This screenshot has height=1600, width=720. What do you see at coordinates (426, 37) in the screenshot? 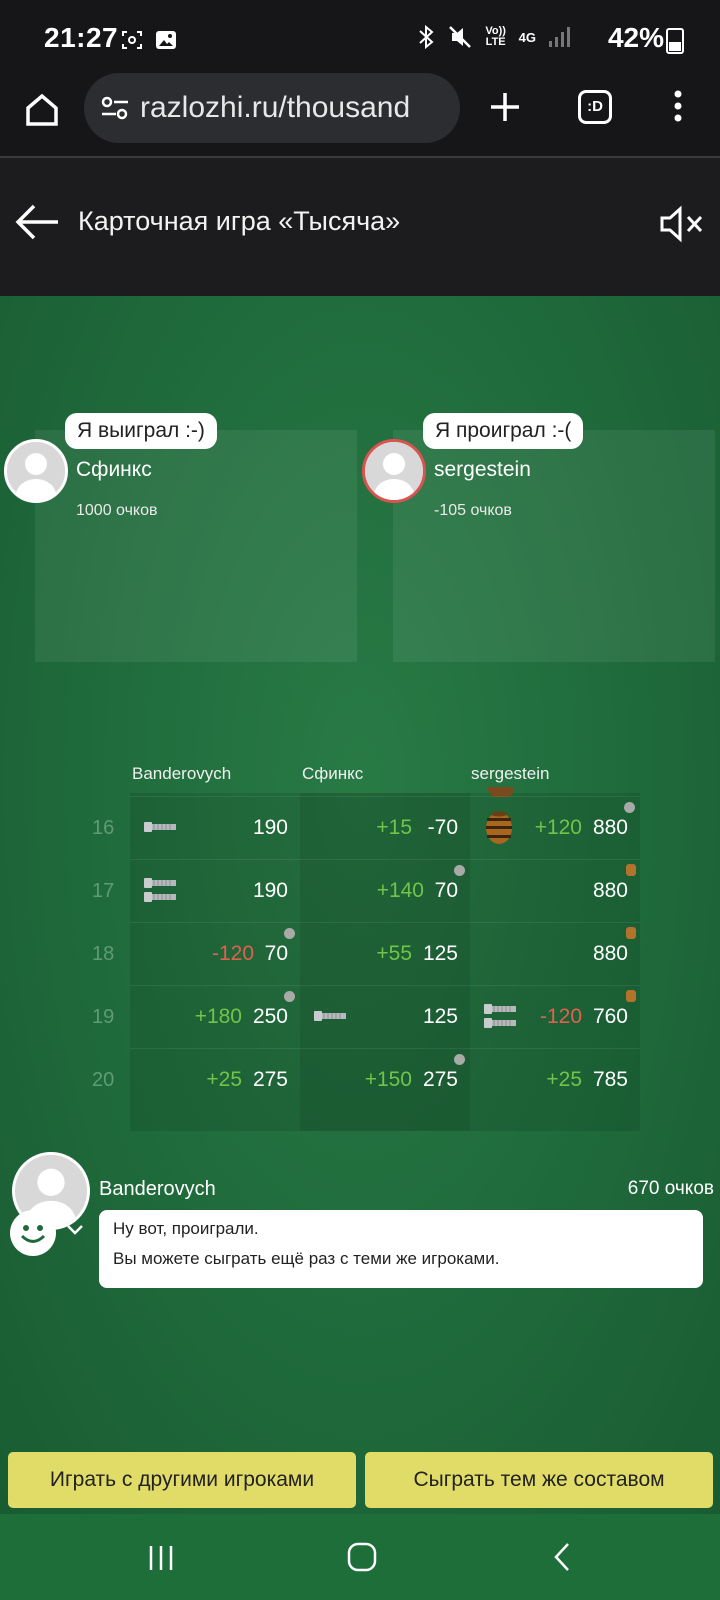
I see `bluetooth-icon` at bounding box center [426, 37].